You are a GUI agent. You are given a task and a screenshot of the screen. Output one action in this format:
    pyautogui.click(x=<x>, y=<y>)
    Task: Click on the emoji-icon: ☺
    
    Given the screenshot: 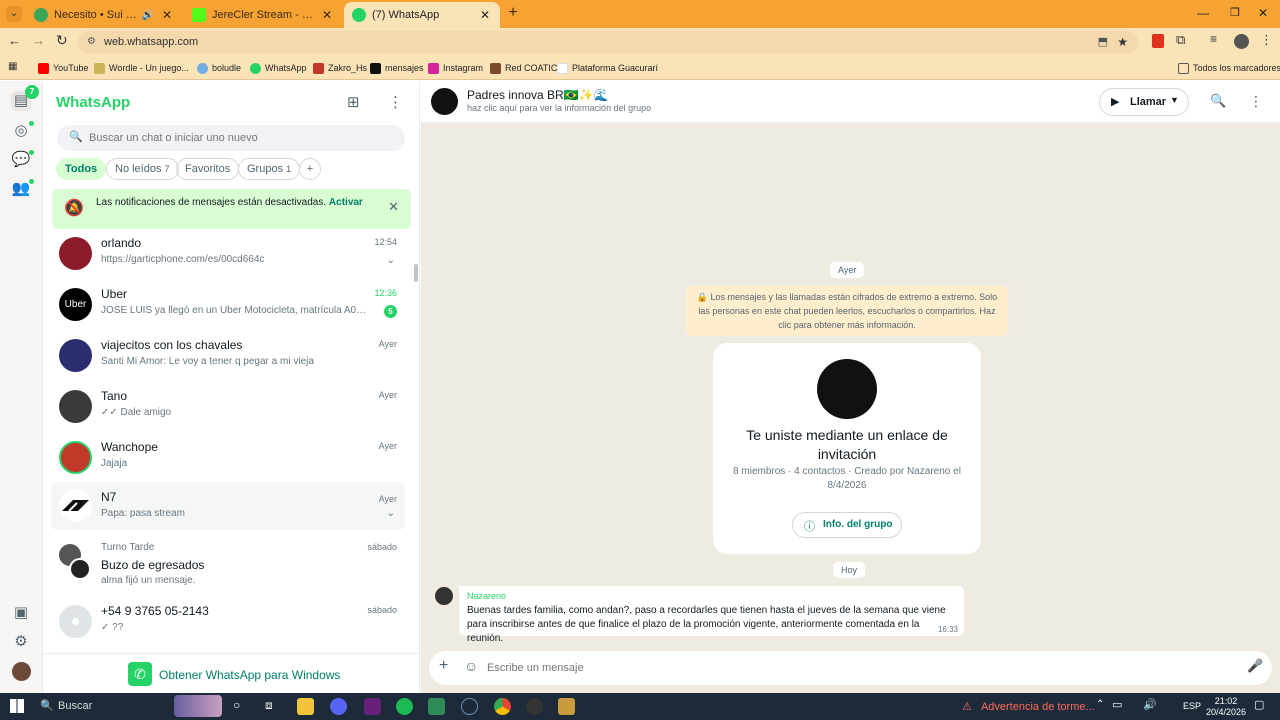 What is the action you would take?
    pyautogui.click(x=471, y=666)
    